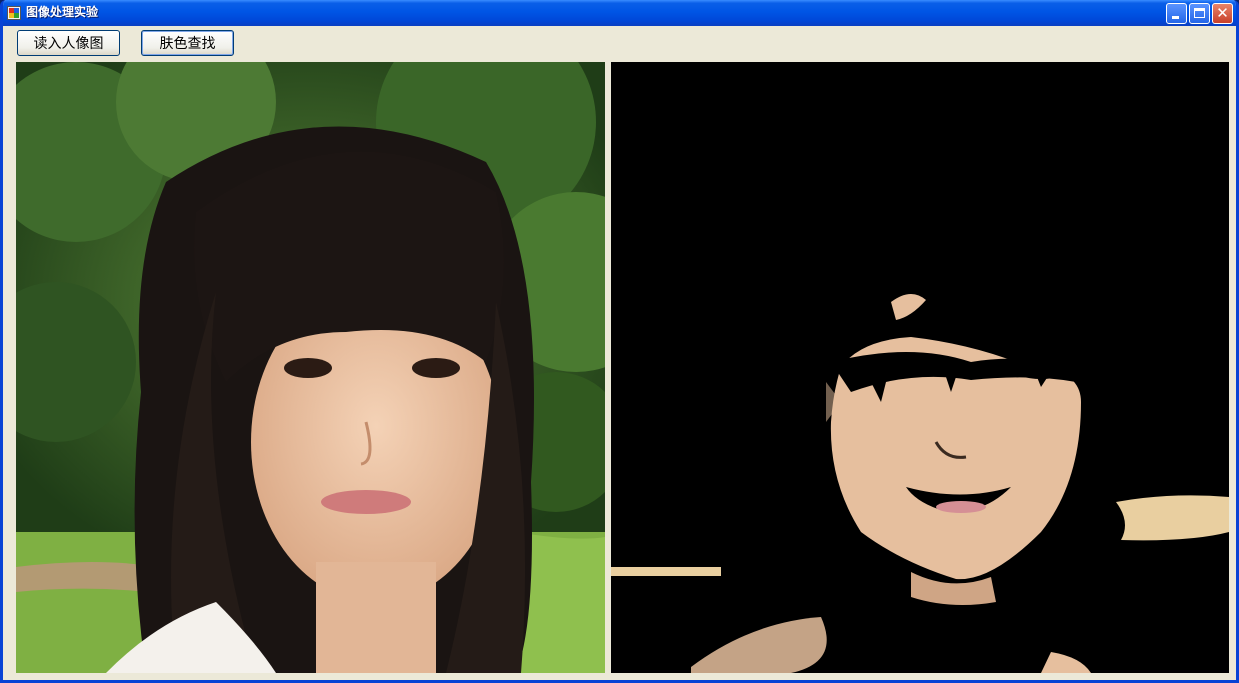 The height and width of the screenshot is (683, 1239). I want to click on skin-detect-button: 肤色查找, so click(187, 43).